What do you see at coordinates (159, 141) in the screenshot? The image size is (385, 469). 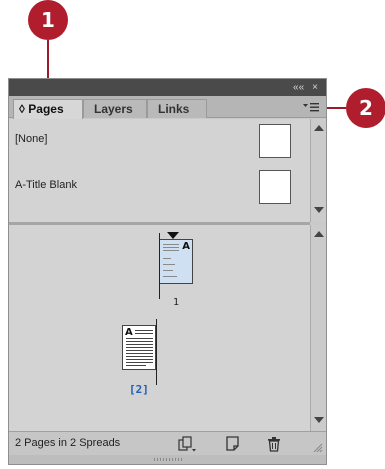 I see `master-row-none: [None]` at bounding box center [159, 141].